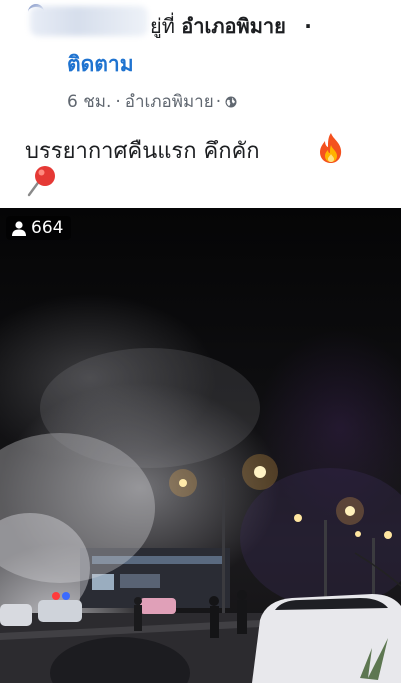 The height and width of the screenshot is (683, 401). What do you see at coordinates (169, 101) in the screenshot?
I see `meta-location: อำเภอพิมาย` at bounding box center [169, 101].